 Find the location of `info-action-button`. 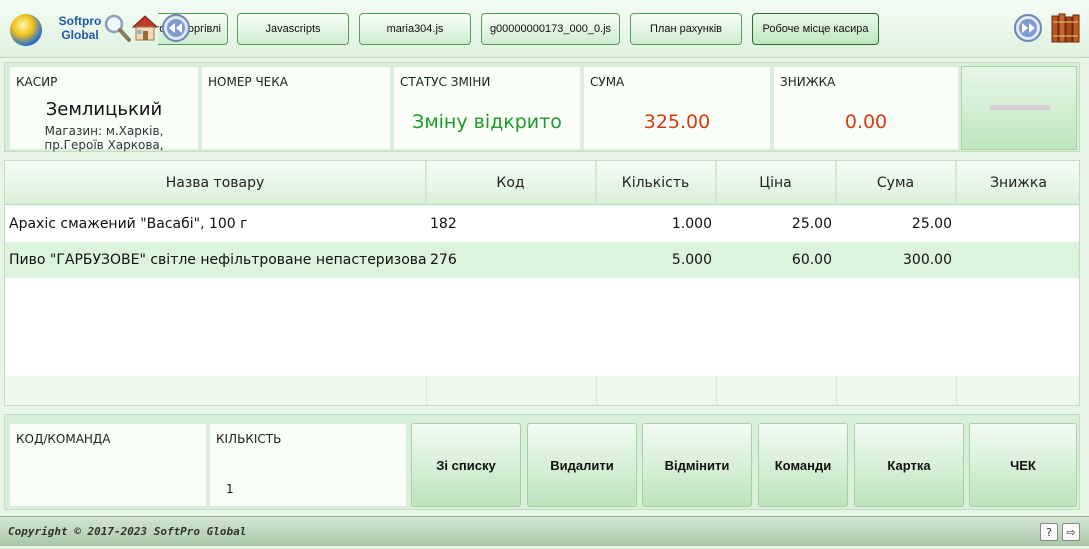

info-action-button is located at coordinates (1019, 108).